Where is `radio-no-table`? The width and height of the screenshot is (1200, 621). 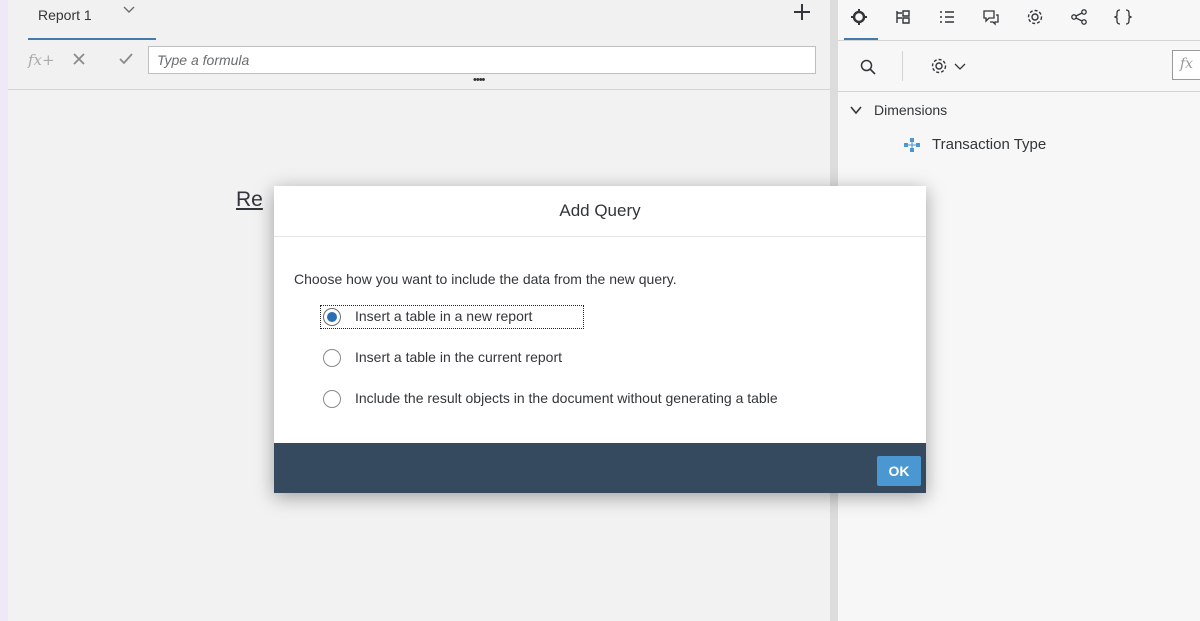 radio-no-table is located at coordinates (332, 399).